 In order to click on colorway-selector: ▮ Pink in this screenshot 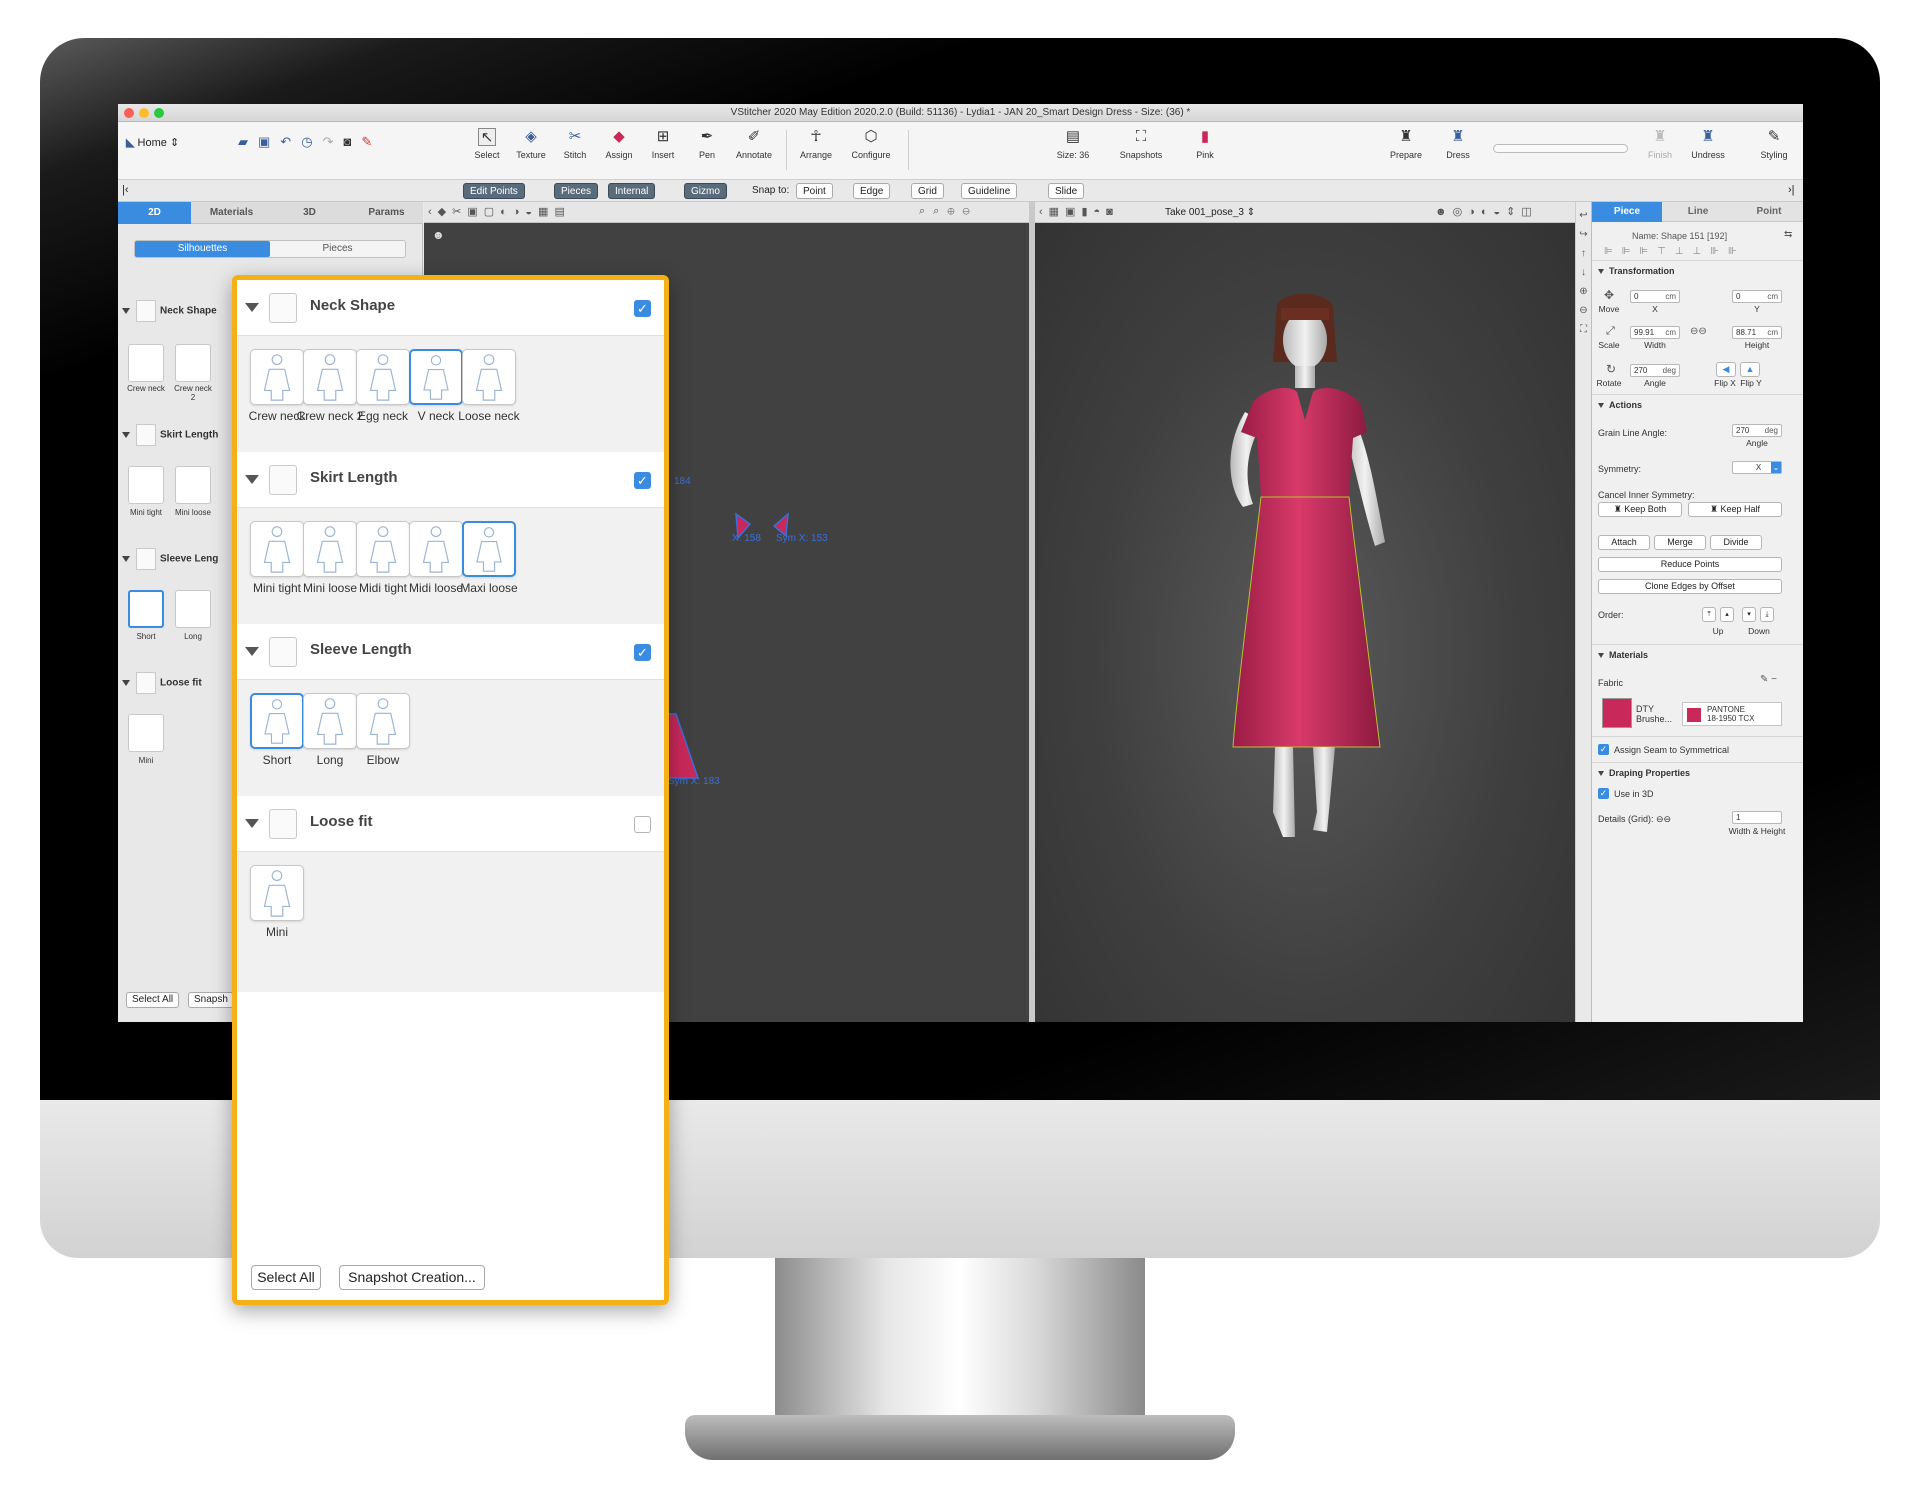, I will do `click(1205, 144)`.